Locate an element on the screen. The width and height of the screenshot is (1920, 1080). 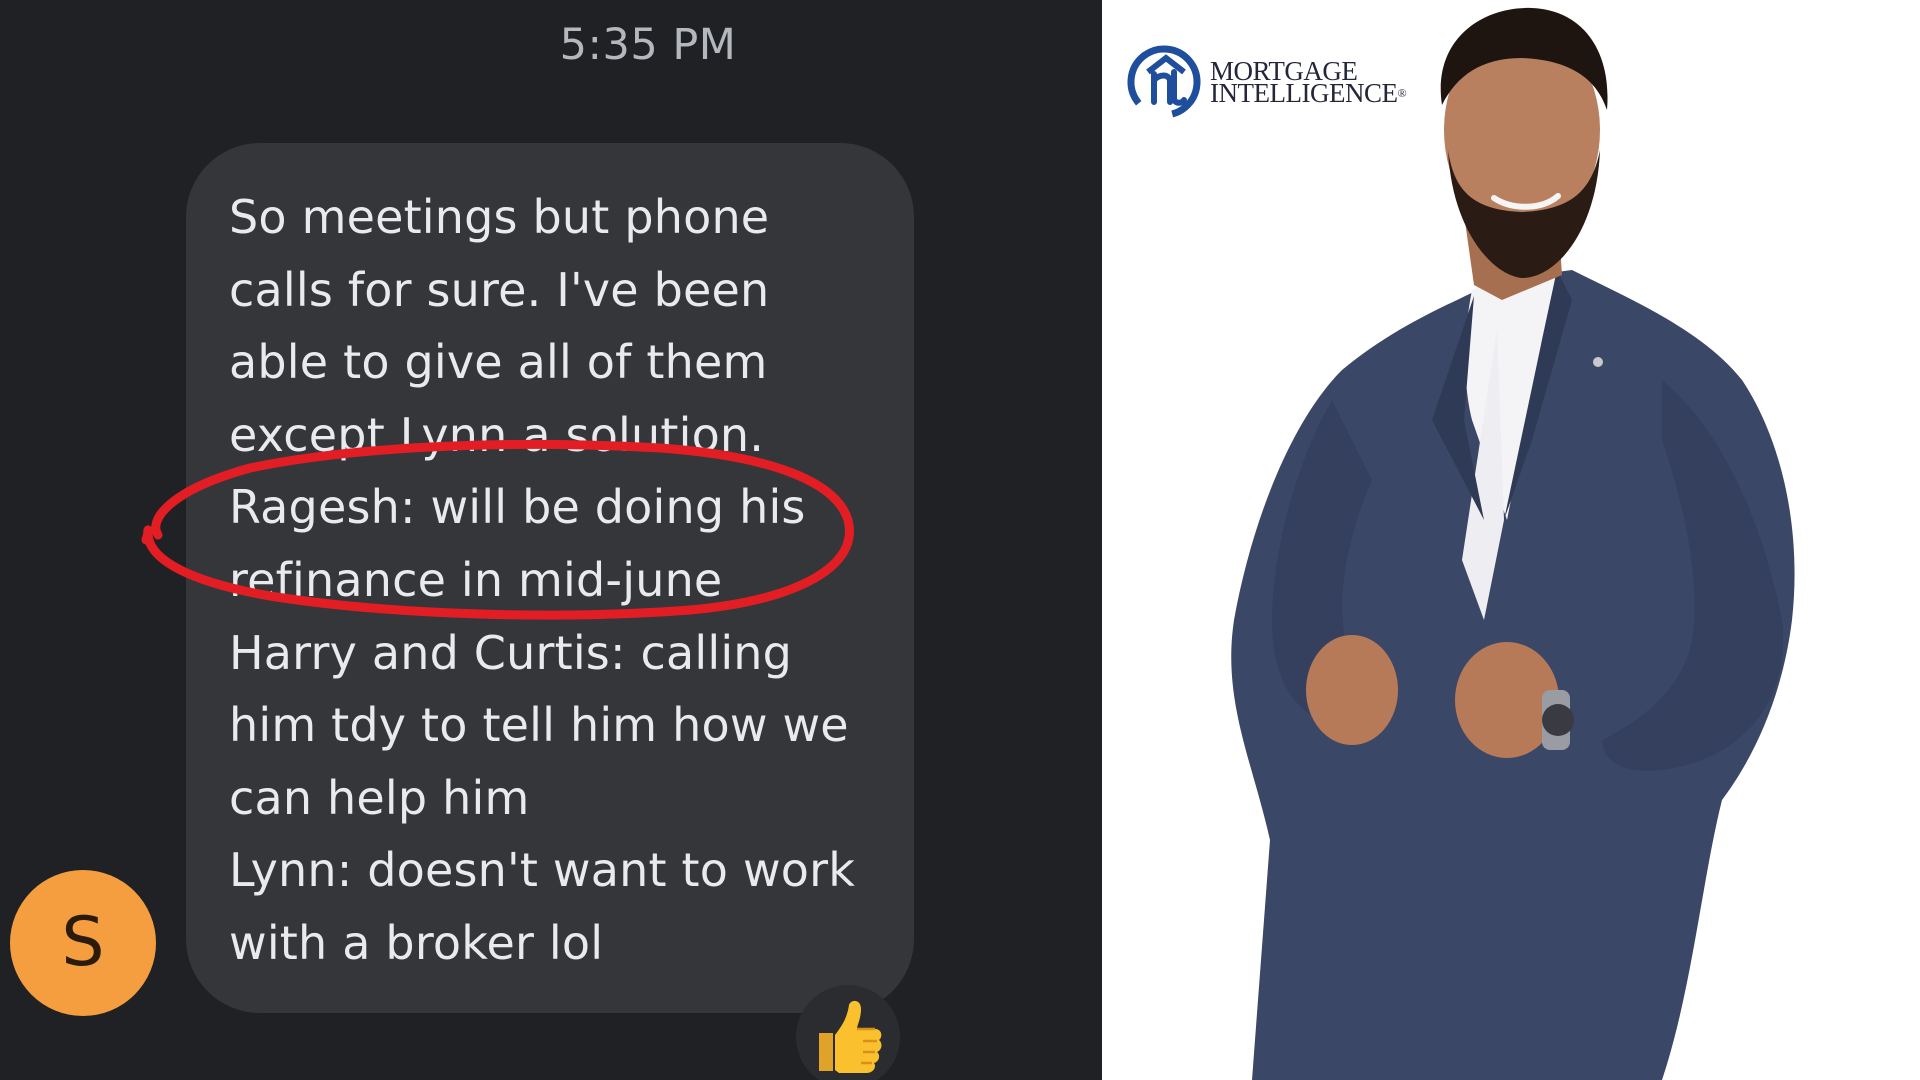
sender-initial: S is located at coordinates (83, 942).